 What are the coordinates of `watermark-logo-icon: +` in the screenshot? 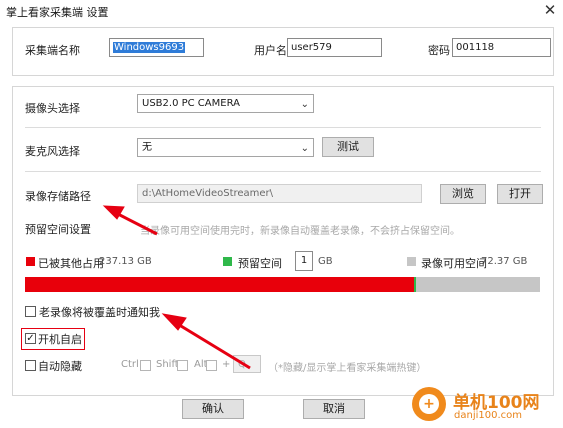 It's located at (429, 404).